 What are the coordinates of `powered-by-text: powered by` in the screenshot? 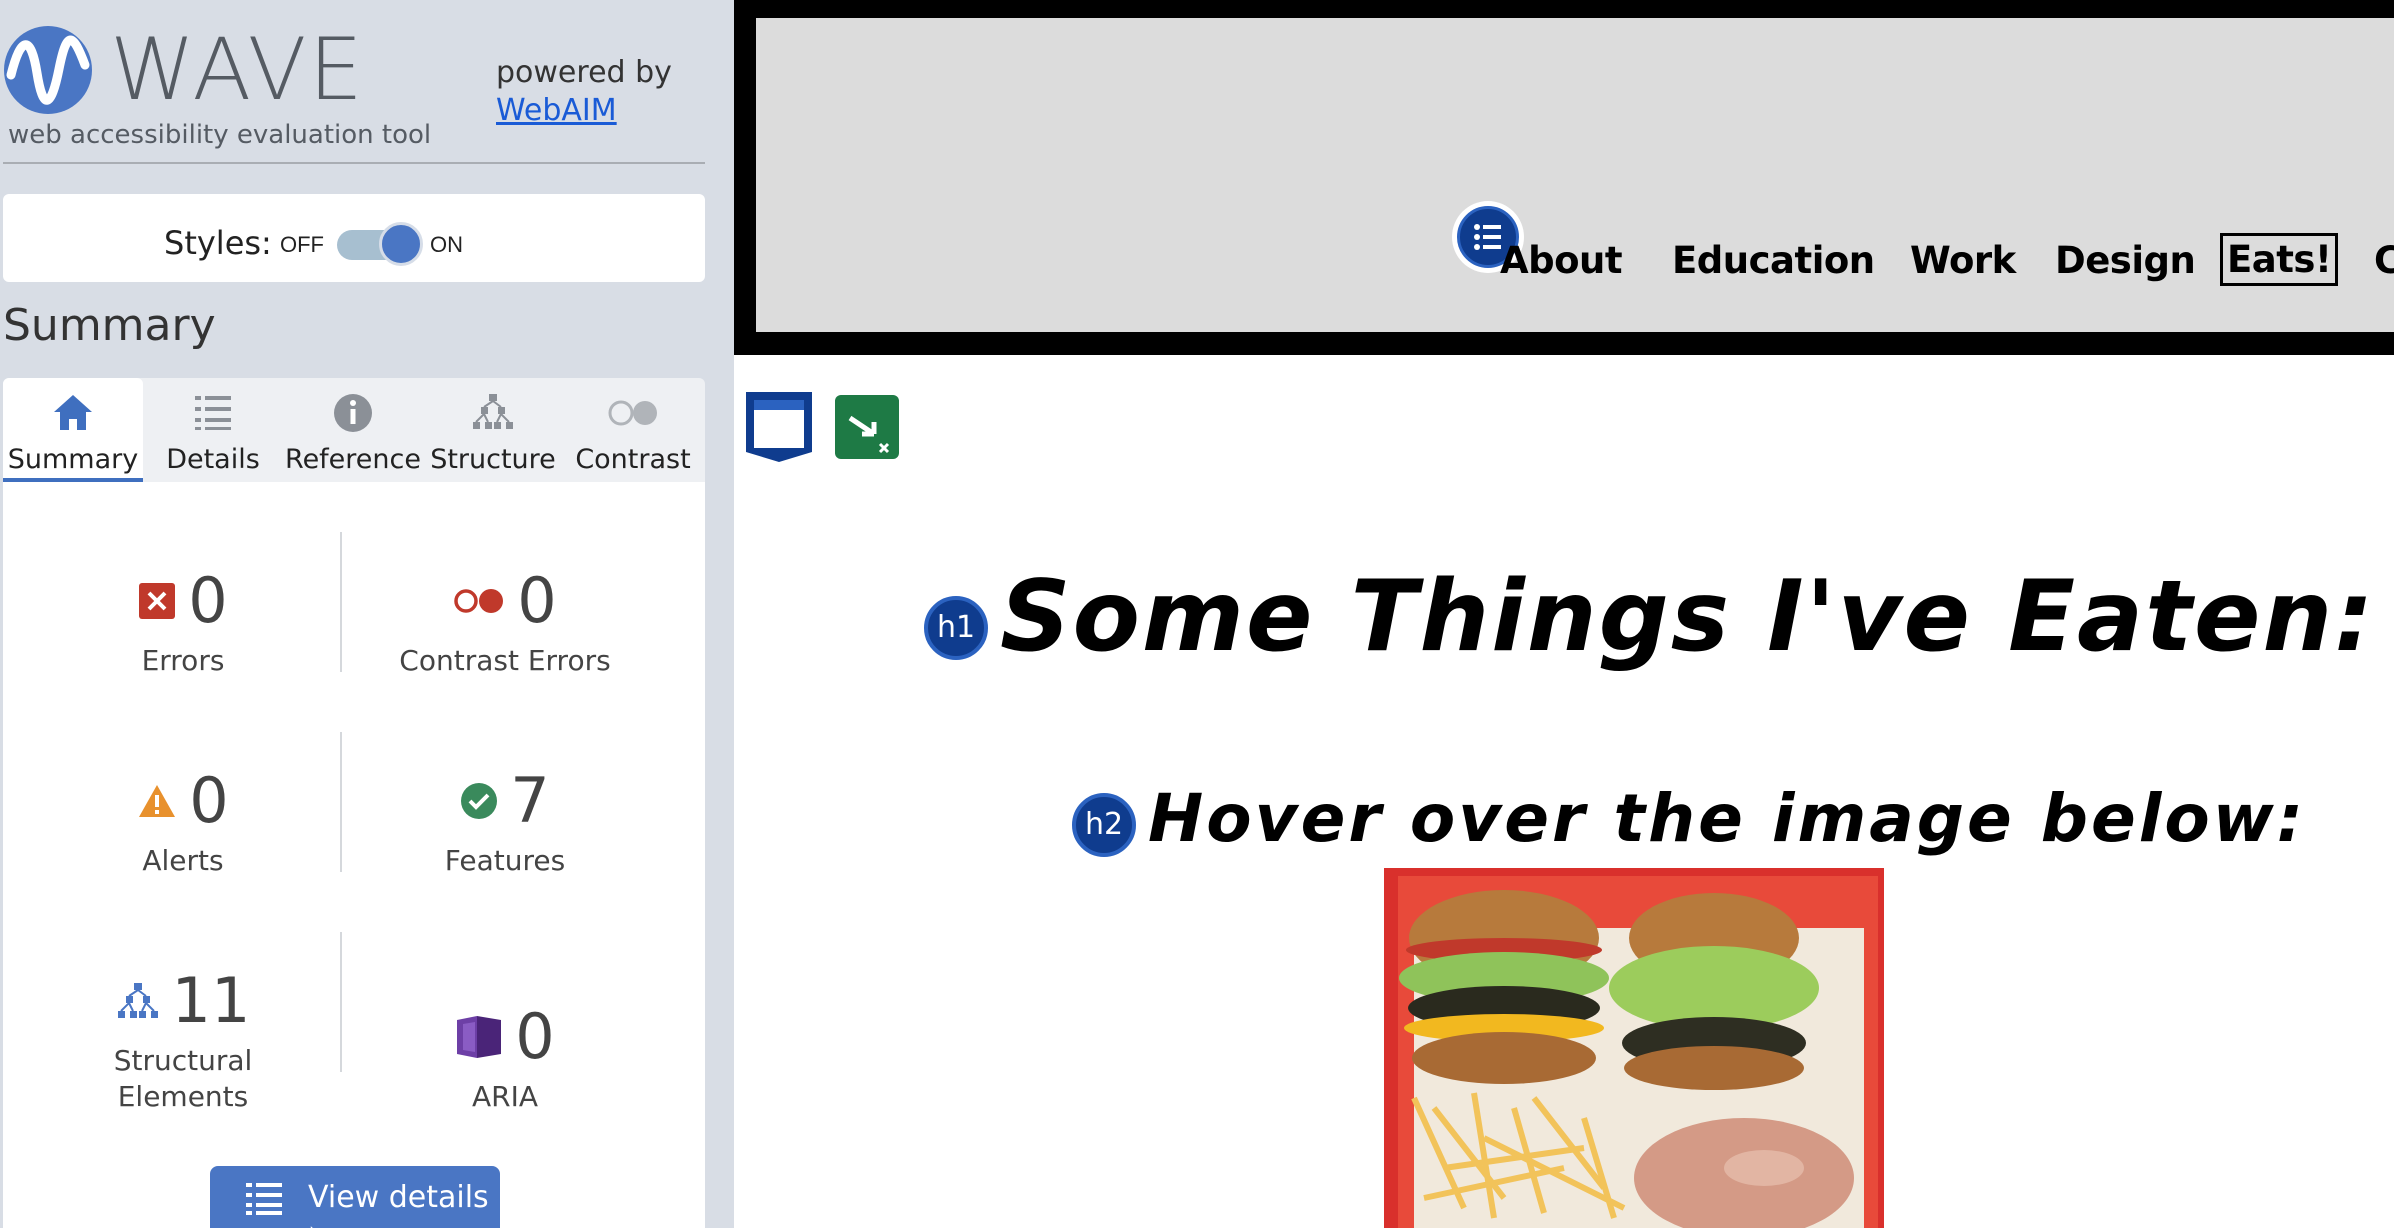 It's located at (584, 72).